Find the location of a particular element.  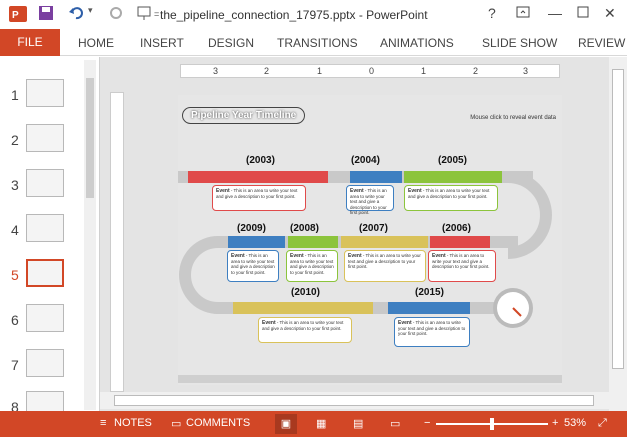

zoom-in-icon: + is located at coordinates (555, 423).